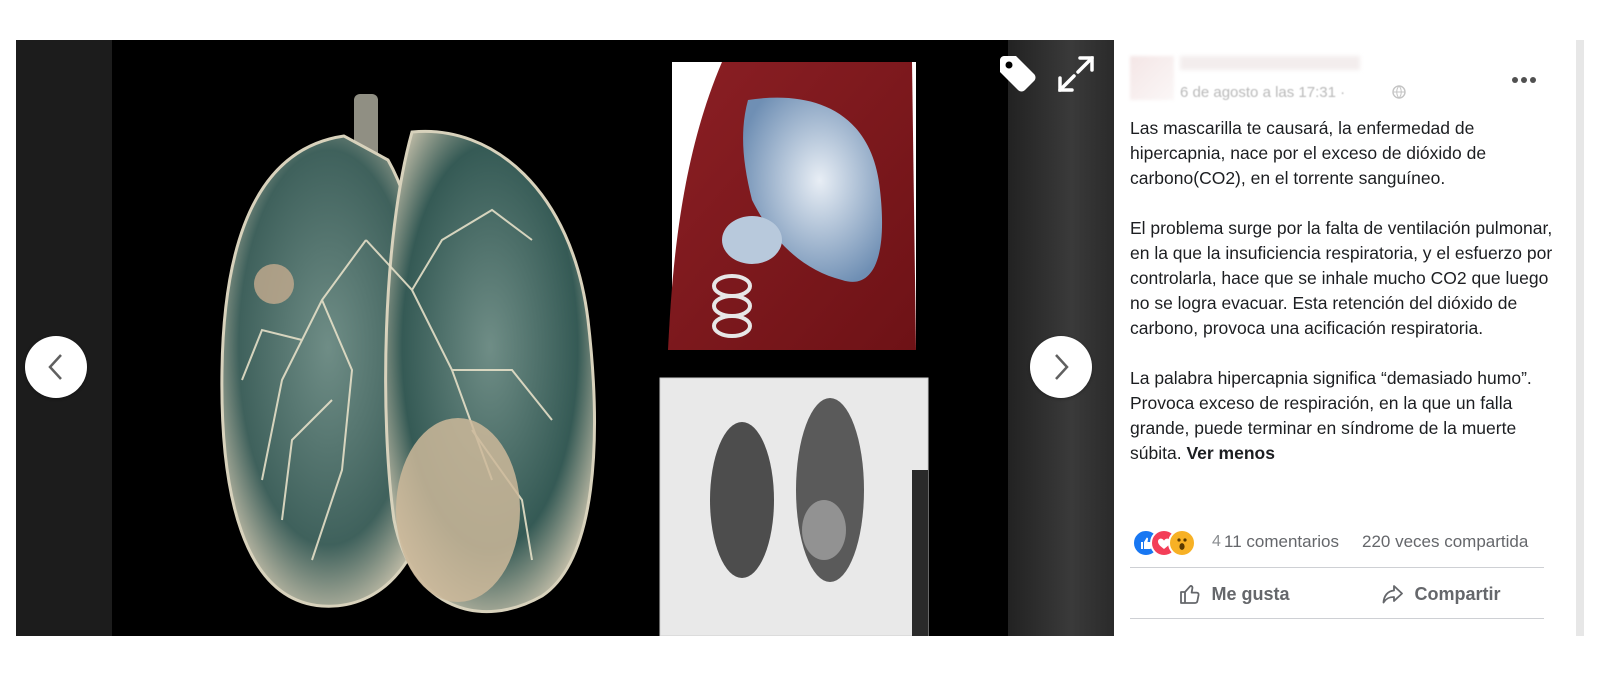 Image resolution: width=1600 pixels, height=675 pixels. I want to click on post-author-header: 6 de agosto a las 17:31 ·, so click(1310, 78).